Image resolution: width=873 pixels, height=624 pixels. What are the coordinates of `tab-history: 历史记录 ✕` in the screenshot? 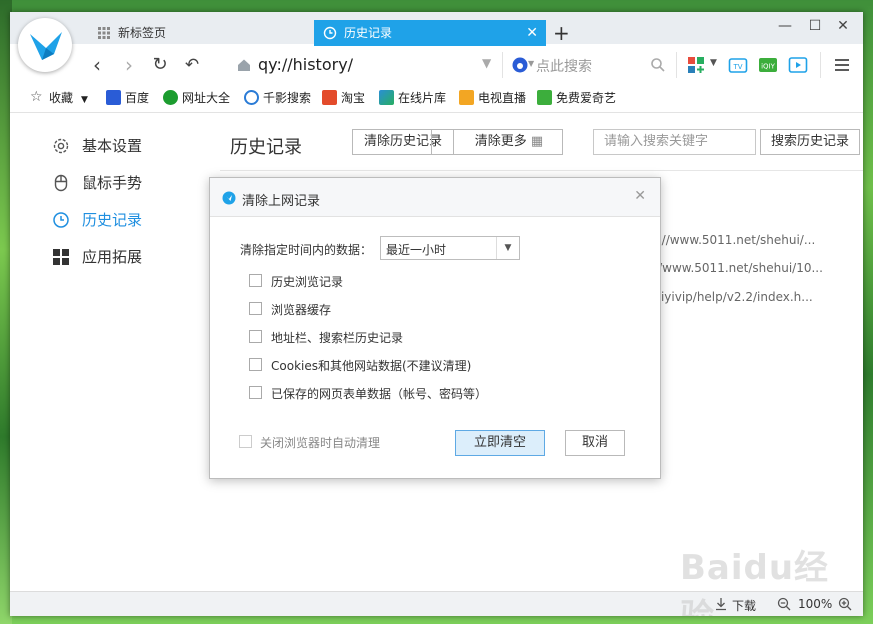 It's located at (430, 33).